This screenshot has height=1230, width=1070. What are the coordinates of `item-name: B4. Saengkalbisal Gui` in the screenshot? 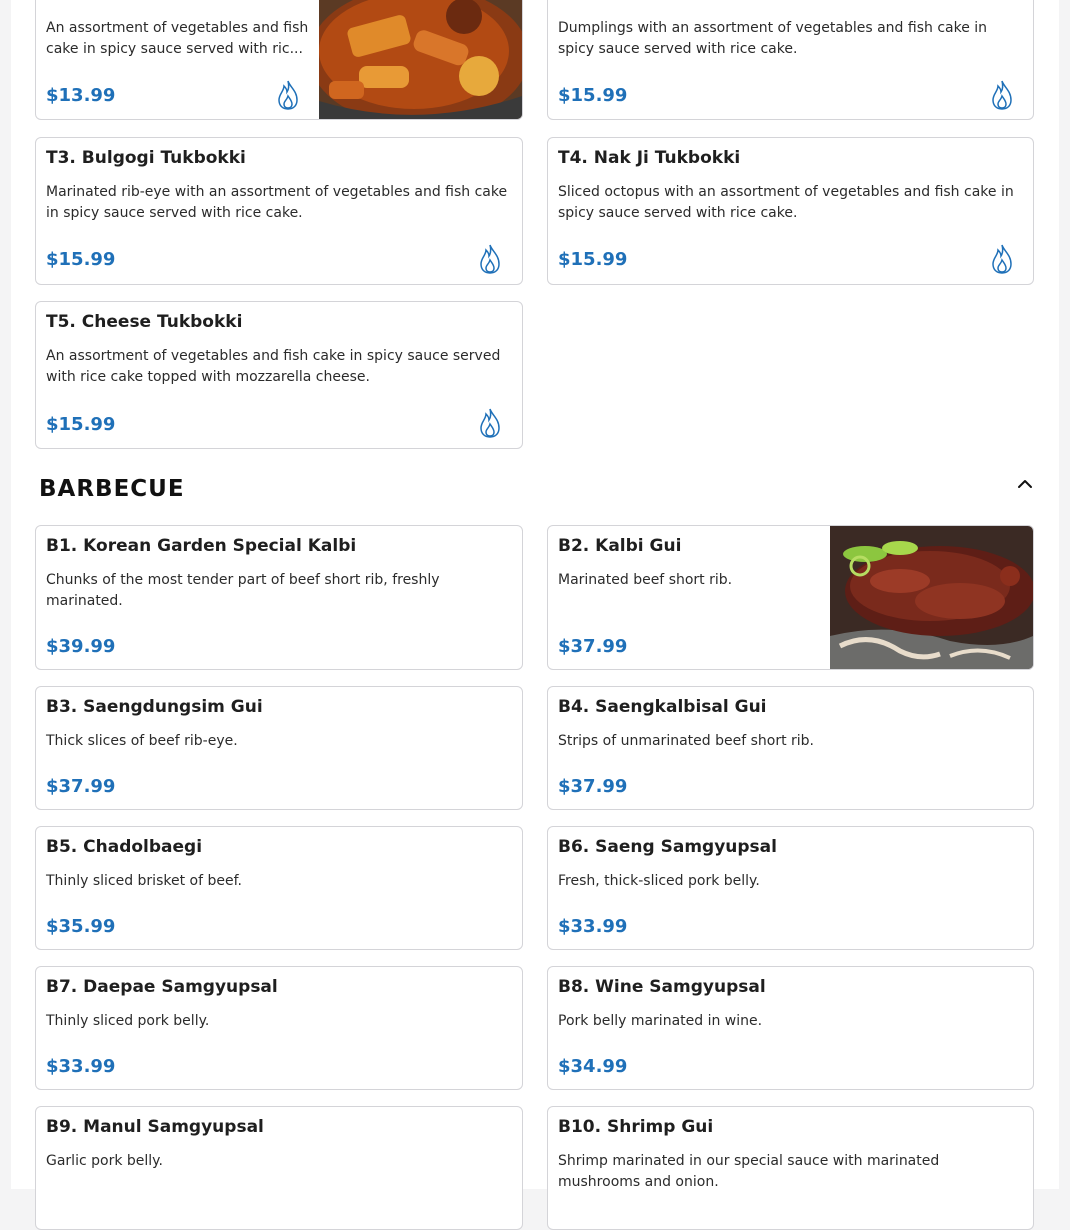 It's located at (662, 707).